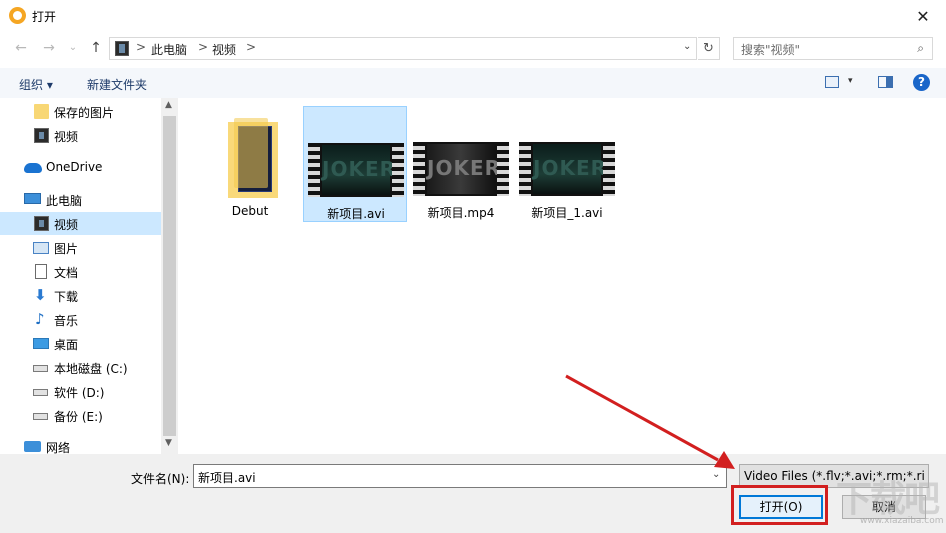 The height and width of the screenshot is (533, 946). I want to click on file-item-debut: Debut, so click(250, 164).